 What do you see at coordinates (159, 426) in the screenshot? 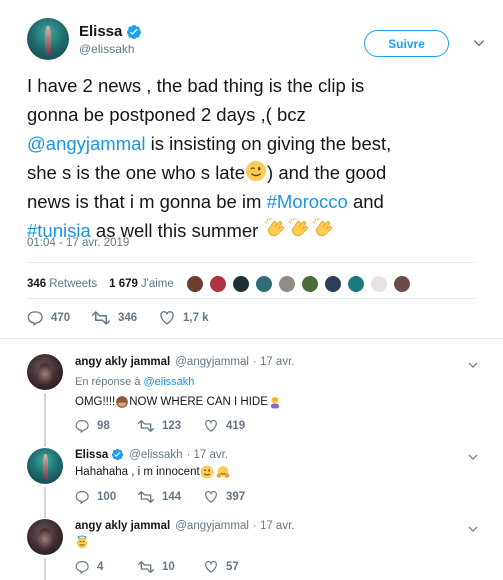
I see `retweet-button: 123` at bounding box center [159, 426].